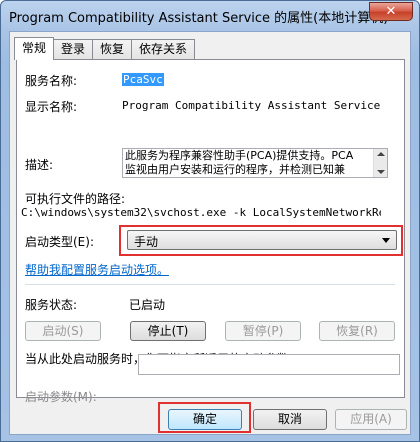 Image resolution: width=420 pixels, height=442 pixels. Describe the element at coordinates (51, 81) in the screenshot. I see `service-name-label: 服务名称:` at that location.